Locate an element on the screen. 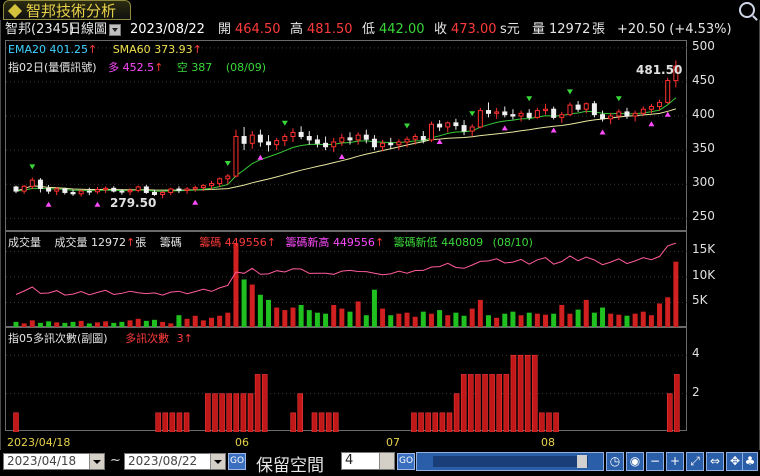 This screenshot has width=760, height=476. start-date-select: 2023/04/18 is located at coordinates (54, 461).